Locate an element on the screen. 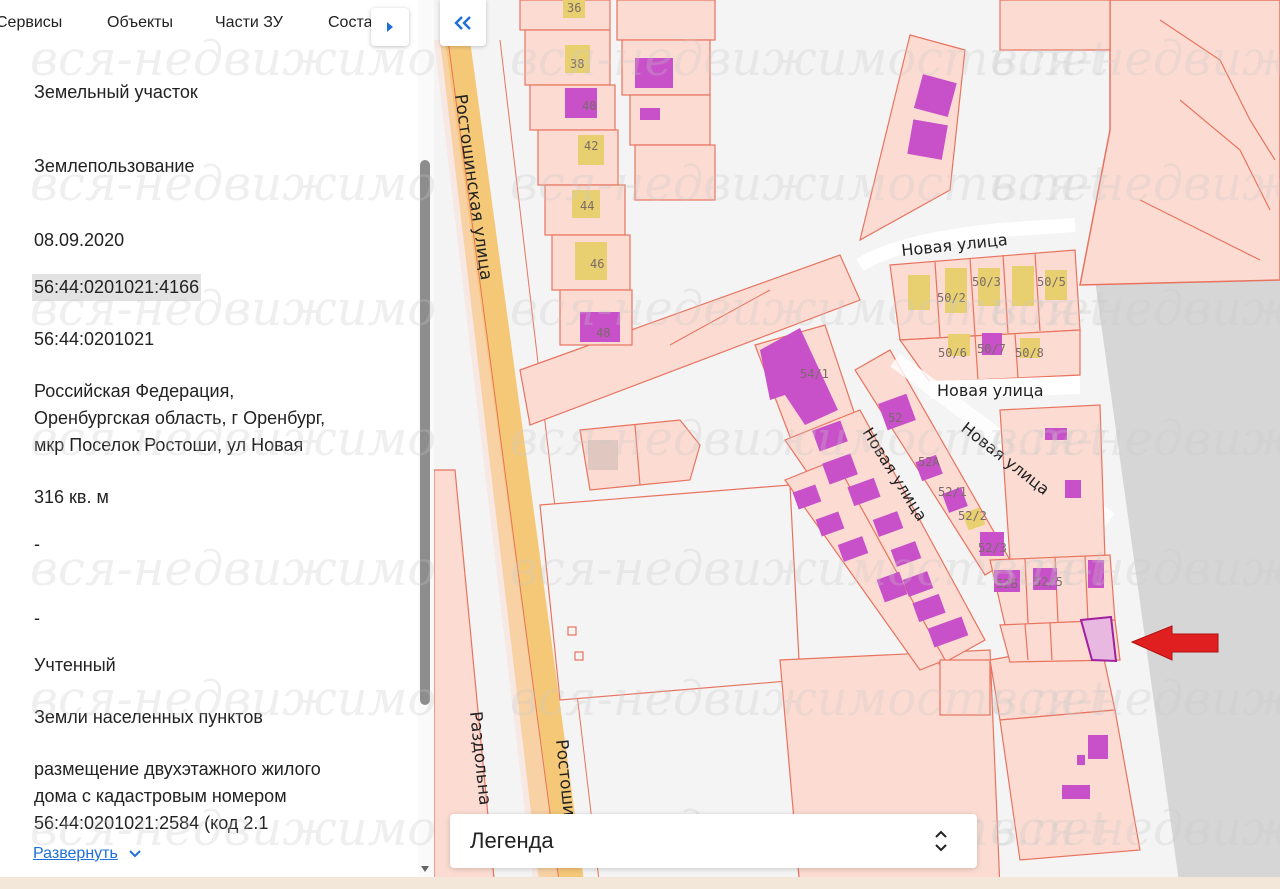 The height and width of the screenshot is (889, 1280). house-number: 50/8 is located at coordinates (1029, 353).